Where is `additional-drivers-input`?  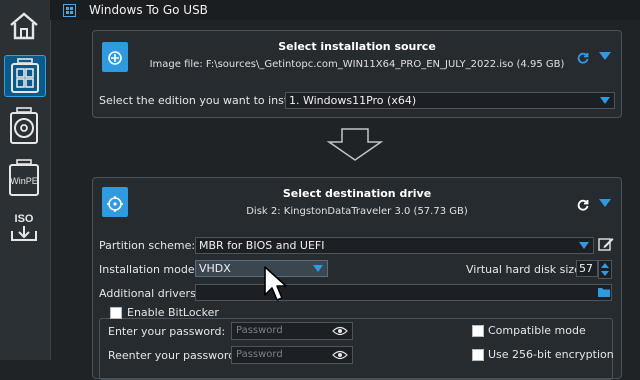 additional-drivers-input is located at coordinates (403, 292).